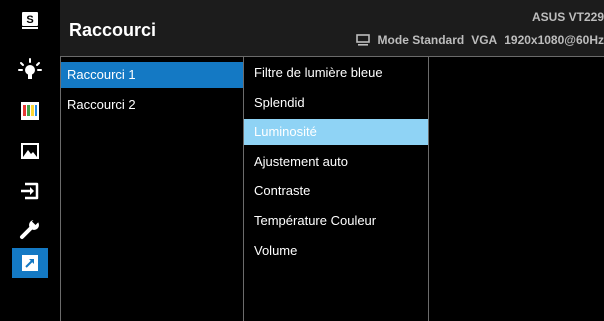 The width and height of the screenshot is (604, 321). I want to click on color-icon, so click(30, 111).